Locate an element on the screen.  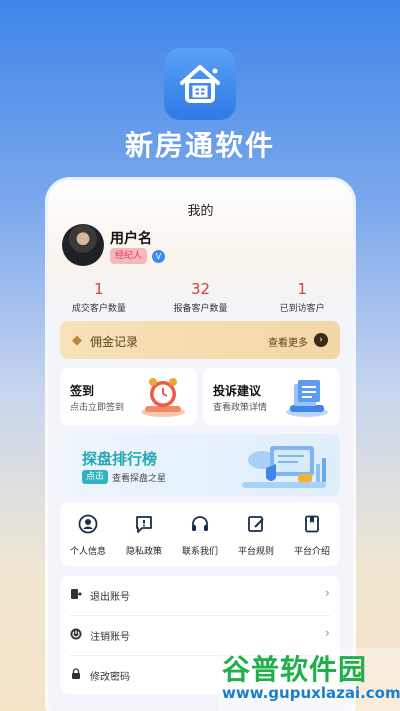
app-logo is located at coordinates (200, 84).